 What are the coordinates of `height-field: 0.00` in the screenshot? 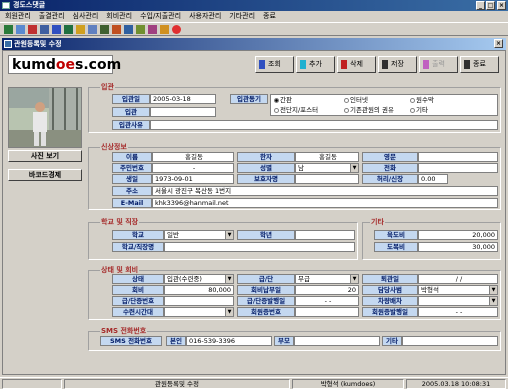 It's located at (433, 179).